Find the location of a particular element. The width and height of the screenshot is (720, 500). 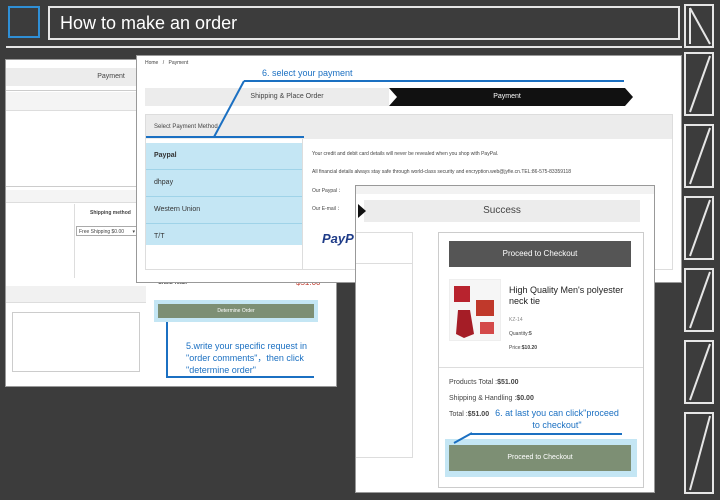

page-title: How to make an order is located at coordinates (364, 23).